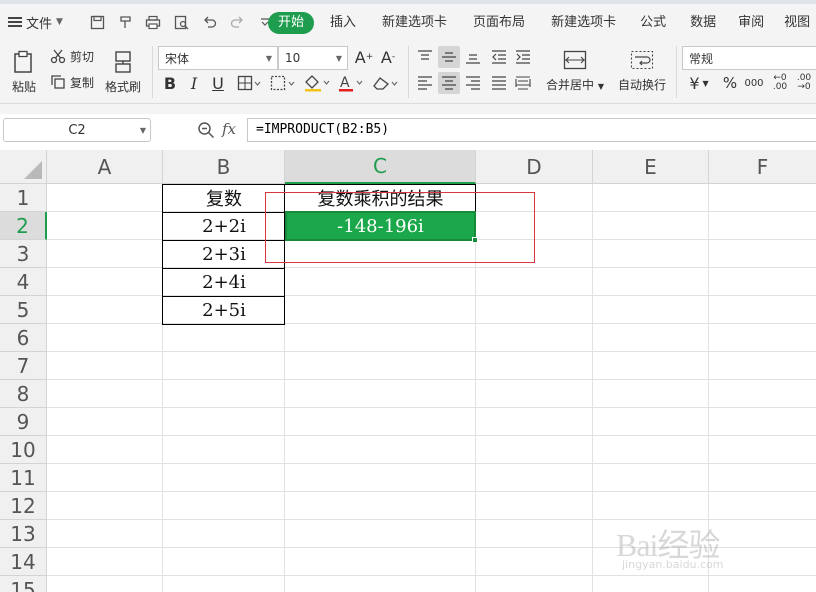 This screenshot has height=592, width=816. I want to click on cell-b1: 复数, so click(224, 198).